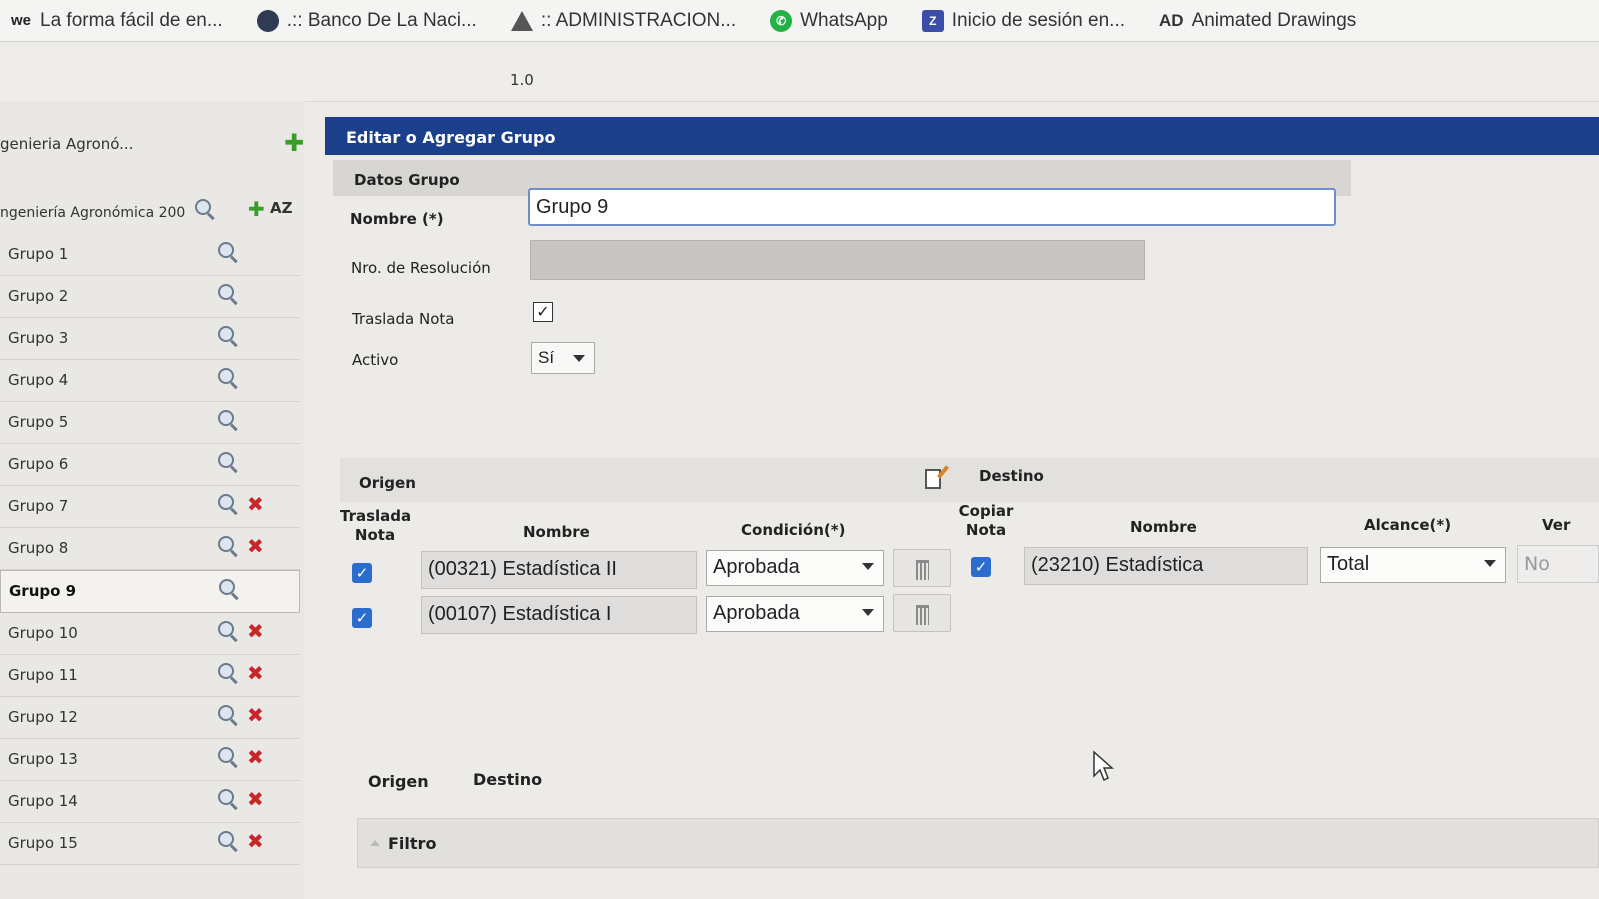 The width and height of the screenshot is (1599, 899). What do you see at coordinates (150, 634) in the screenshot?
I see `group-list-item: Grupo 10 ✖` at bounding box center [150, 634].